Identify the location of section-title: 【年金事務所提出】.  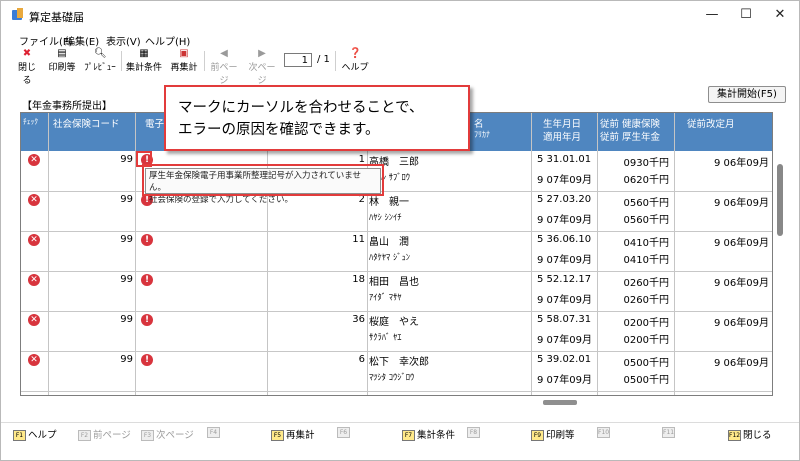
(67, 106).